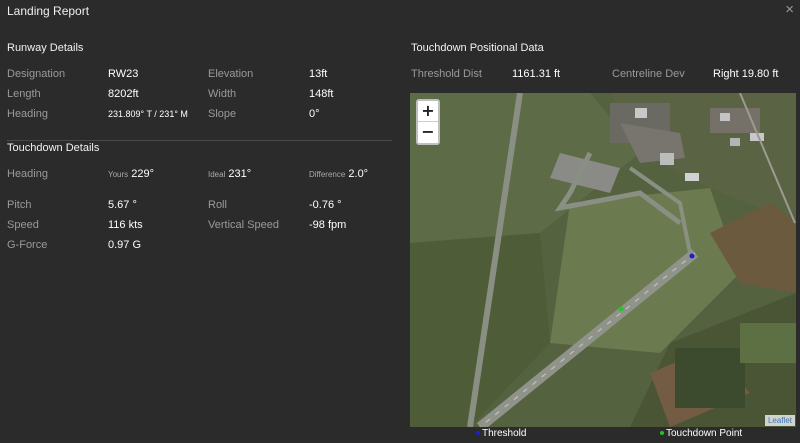 The height and width of the screenshot is (443, 800). What do you see at coordinates (428, 111) in the screenshot?
I see `zoom-in-button: +` at bounding box center [428, 111].